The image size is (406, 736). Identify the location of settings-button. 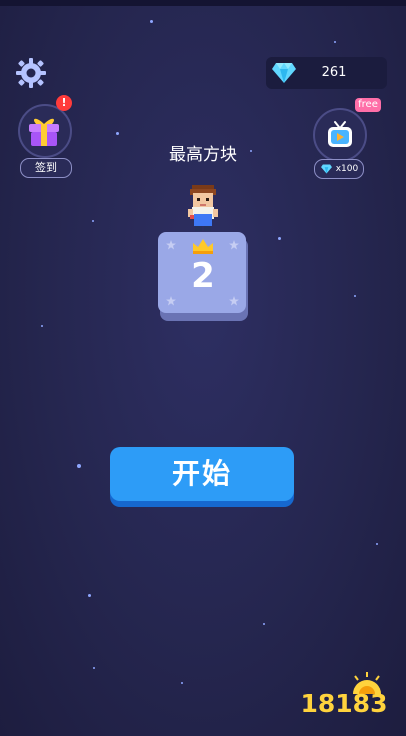
(31, 73).